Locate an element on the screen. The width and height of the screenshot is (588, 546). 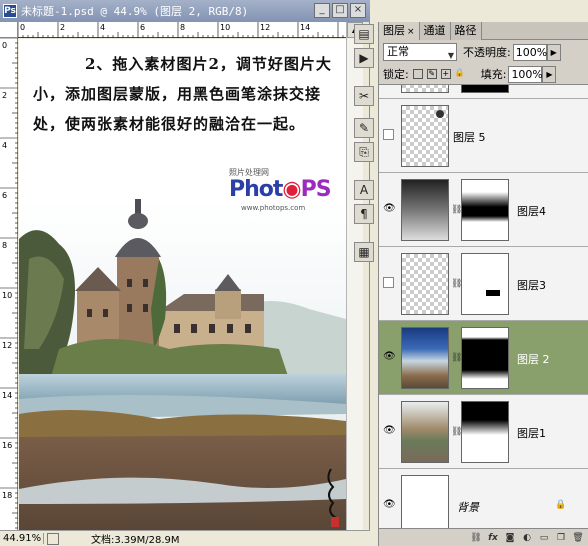
trash-icon: 🗑 is located at coordinates (578, 538).